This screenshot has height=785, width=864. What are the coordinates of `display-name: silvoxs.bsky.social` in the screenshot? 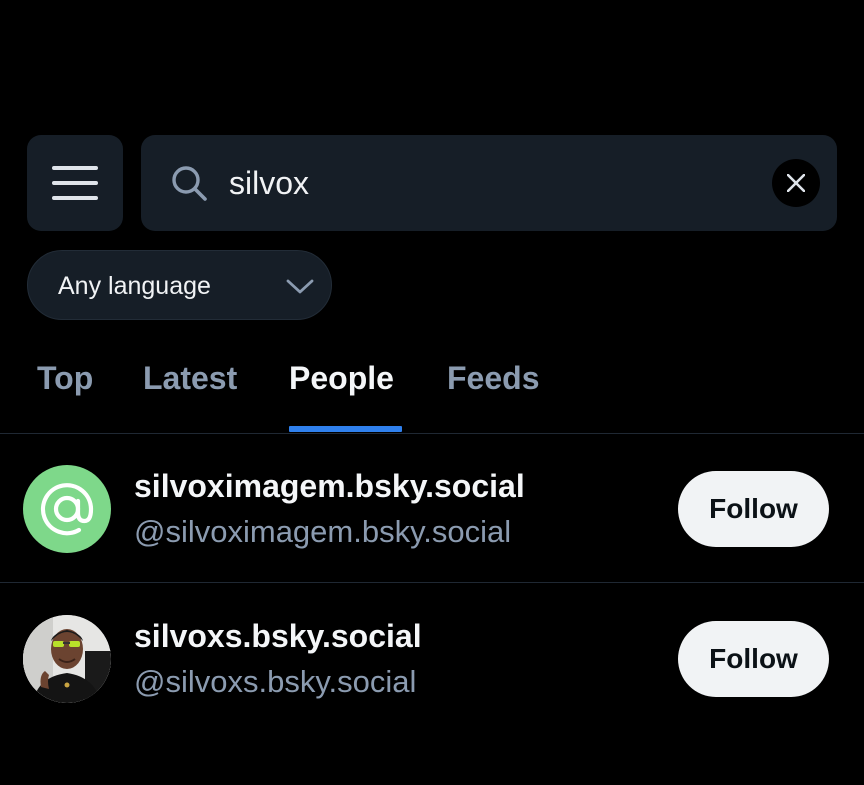 It's located at (278, 636).